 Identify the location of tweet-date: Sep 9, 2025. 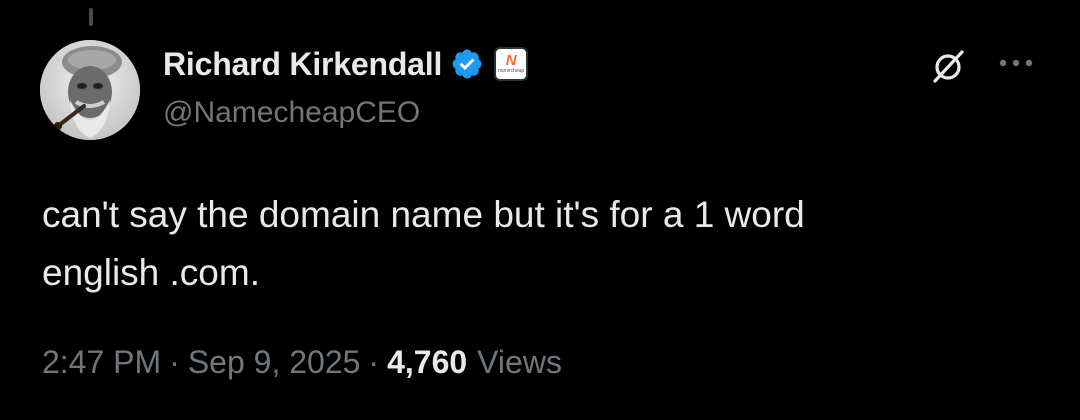
(274, 362).